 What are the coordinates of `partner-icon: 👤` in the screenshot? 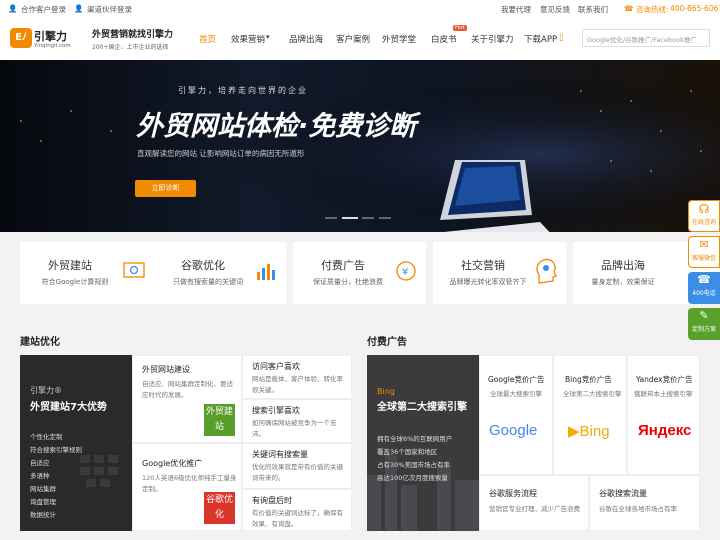 It's located at (79, 8).